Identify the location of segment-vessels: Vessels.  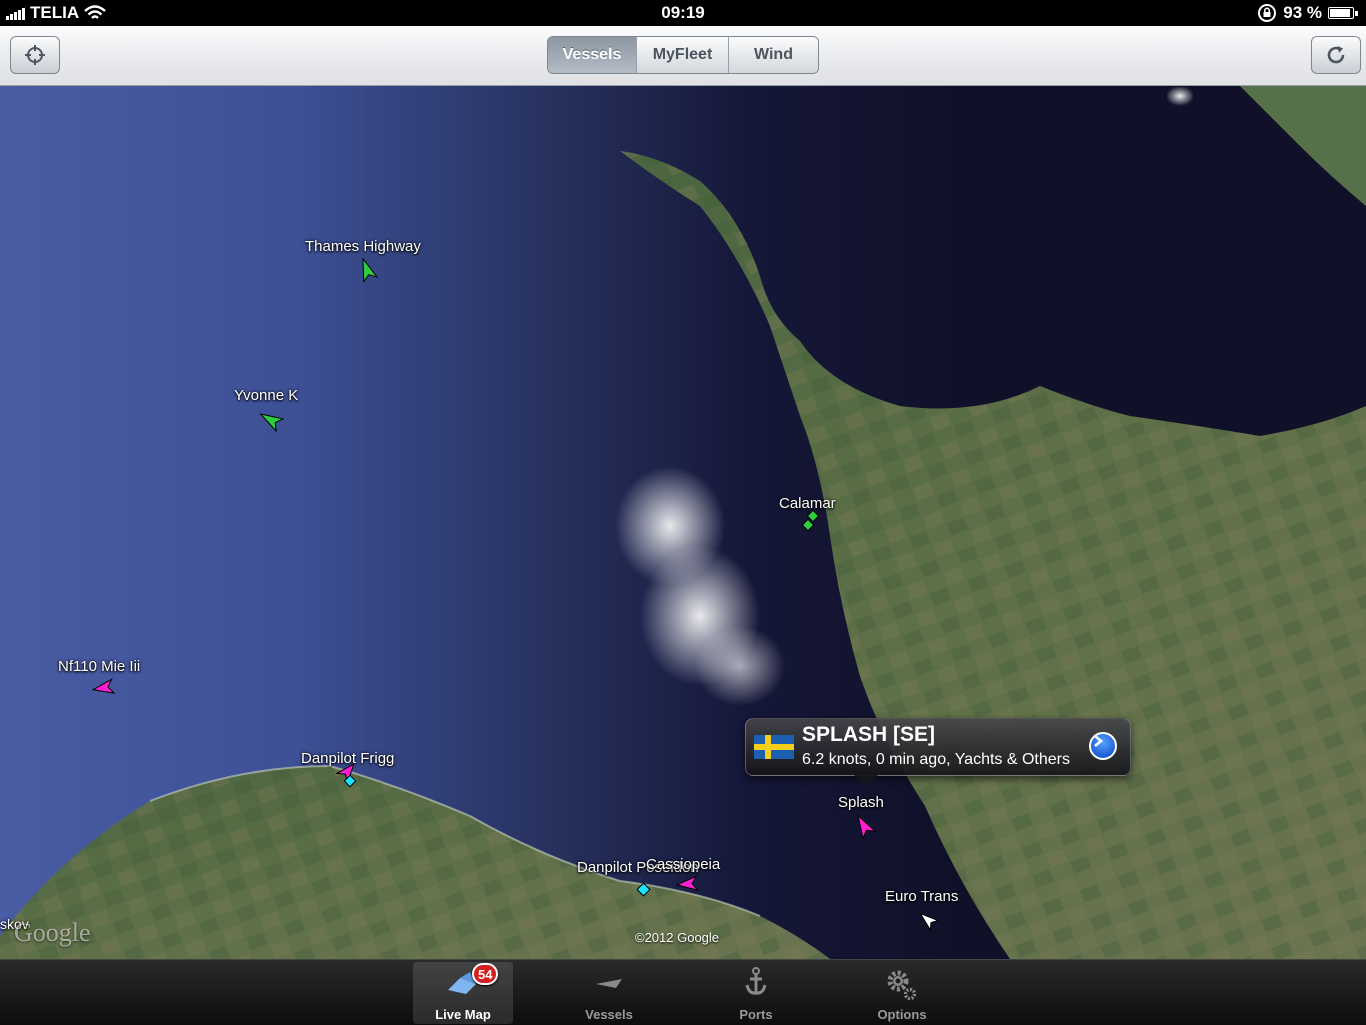
(592, 55).